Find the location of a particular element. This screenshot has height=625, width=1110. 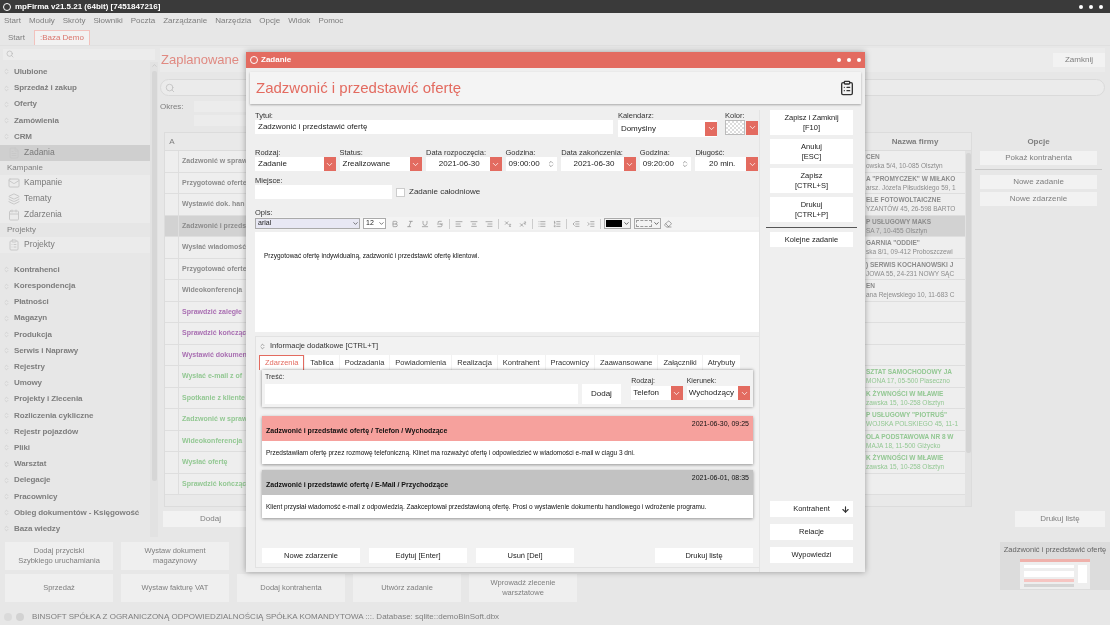

sidebar-section: Sprzedaż i zakup is located at coordinates (75, 88).